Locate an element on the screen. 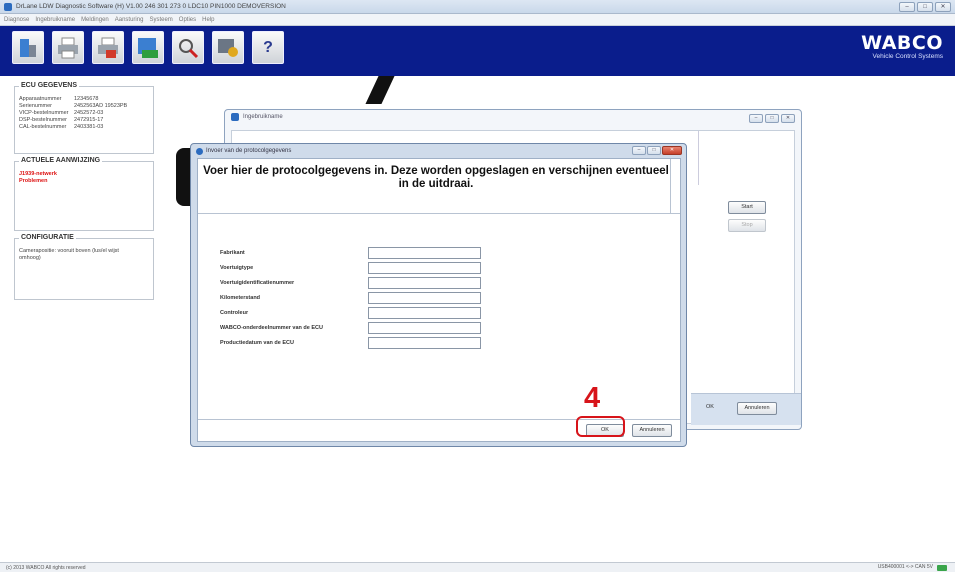 Image resolution: width=955 pixels, height=572 pixels. menu-help: Help is located at coordinates (208, 20).